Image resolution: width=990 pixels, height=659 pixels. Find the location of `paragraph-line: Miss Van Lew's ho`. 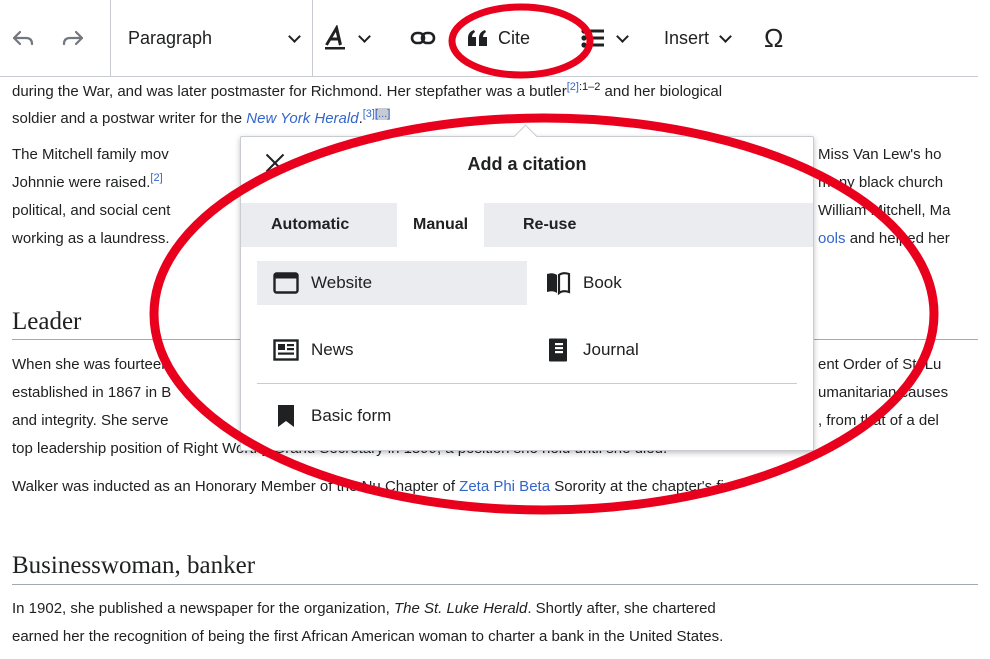

paragraph-line: Miss Van Lew's ho is located at coordinates (879, 155).